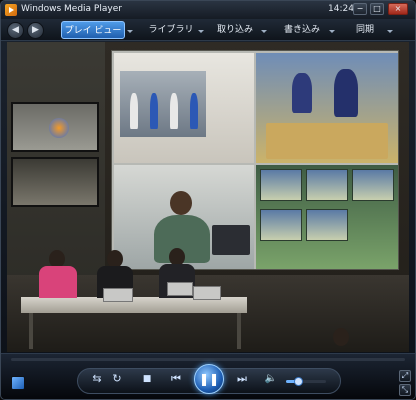  I want to click on tab-library-dropdown-icon, so click(201, 31).